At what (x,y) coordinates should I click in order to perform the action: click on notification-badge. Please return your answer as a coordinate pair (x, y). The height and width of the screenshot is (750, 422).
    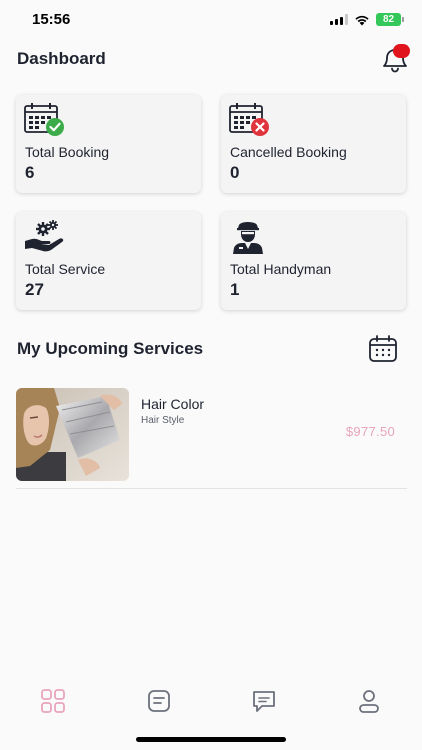
    Looking at the image, I should click on (401, 51).